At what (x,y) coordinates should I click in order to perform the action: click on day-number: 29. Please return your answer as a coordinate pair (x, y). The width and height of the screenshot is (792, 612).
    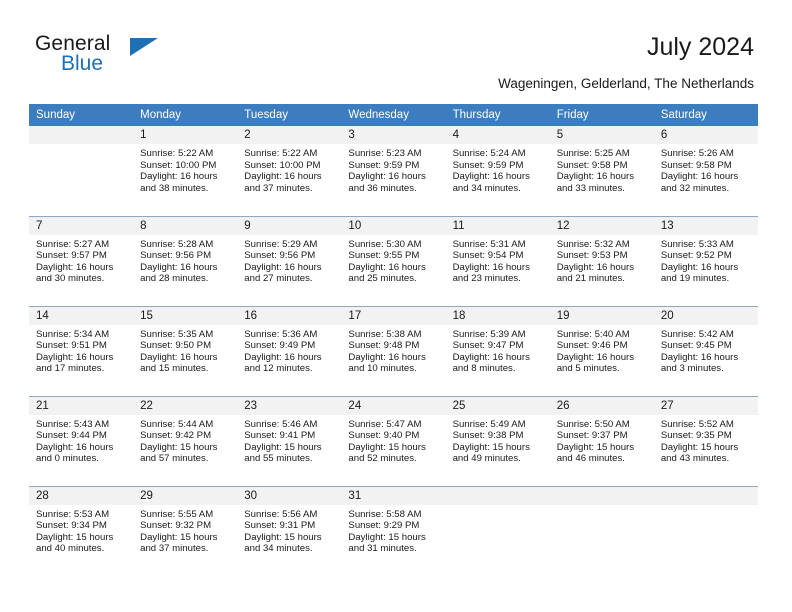
    Looking at the image, I should click on (185, 495).